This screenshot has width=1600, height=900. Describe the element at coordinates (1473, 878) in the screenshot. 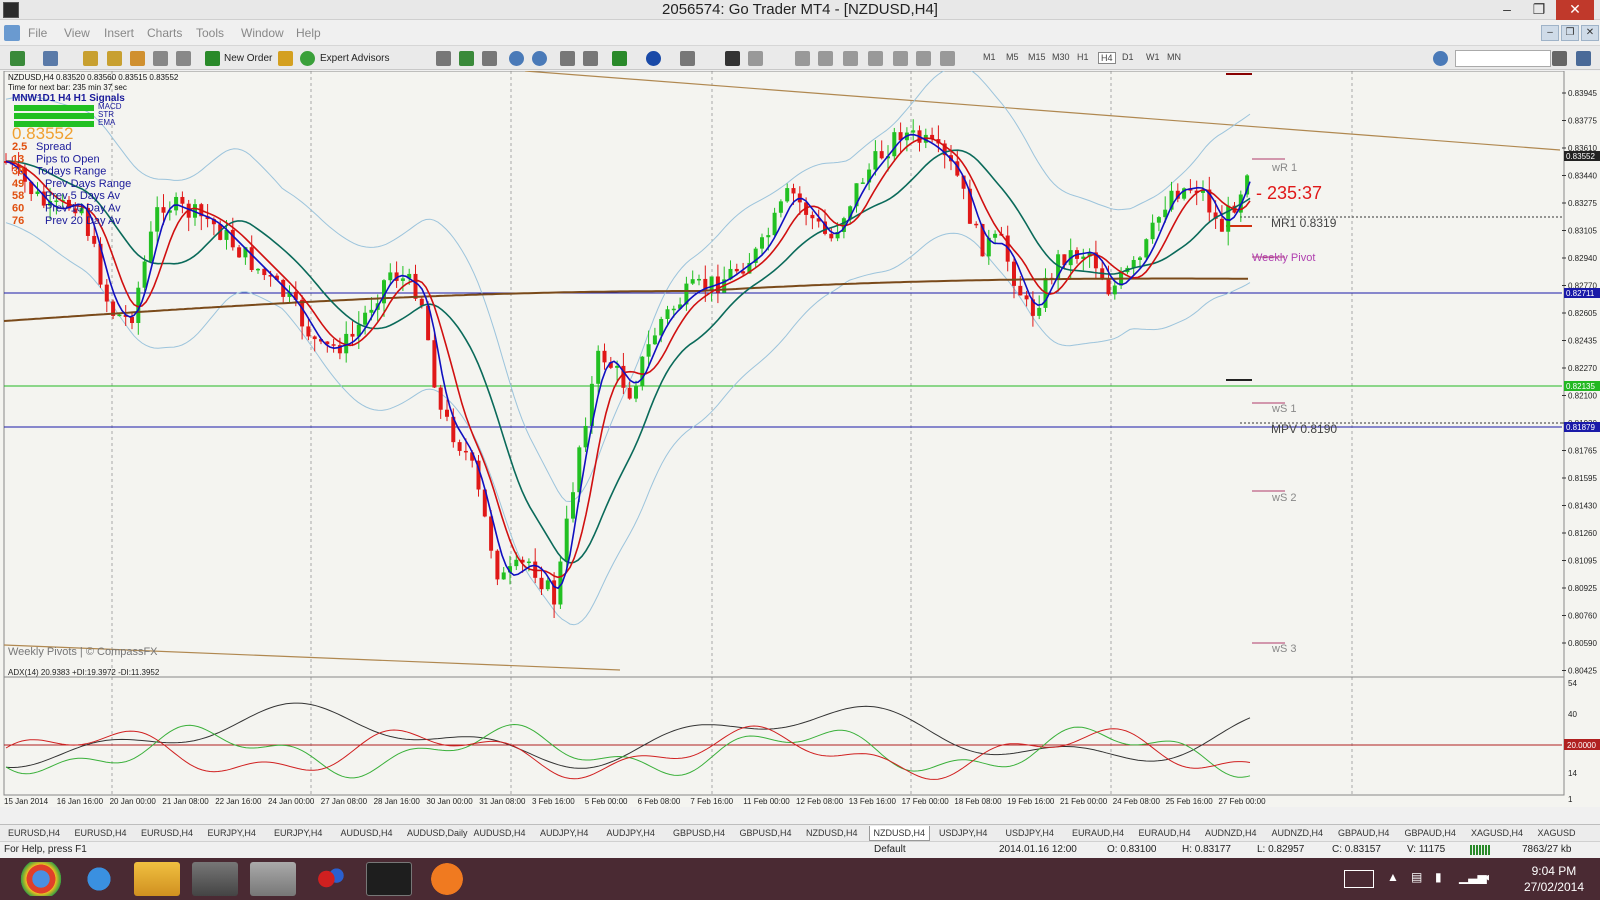

I see `network-icon: ▁▃▅` at that location.